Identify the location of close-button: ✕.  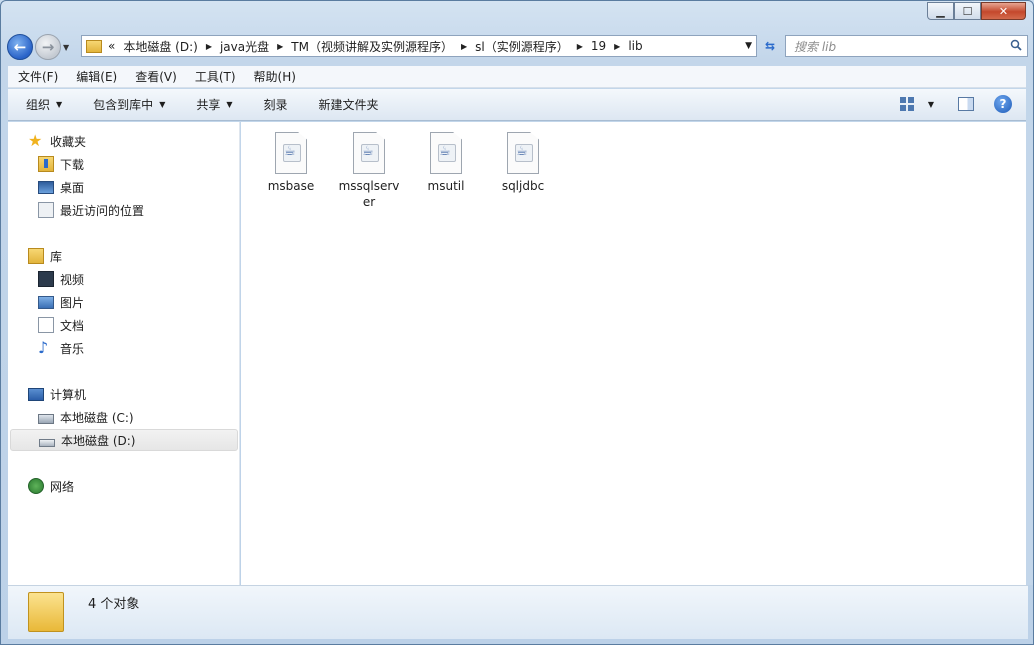
(1003, 11).